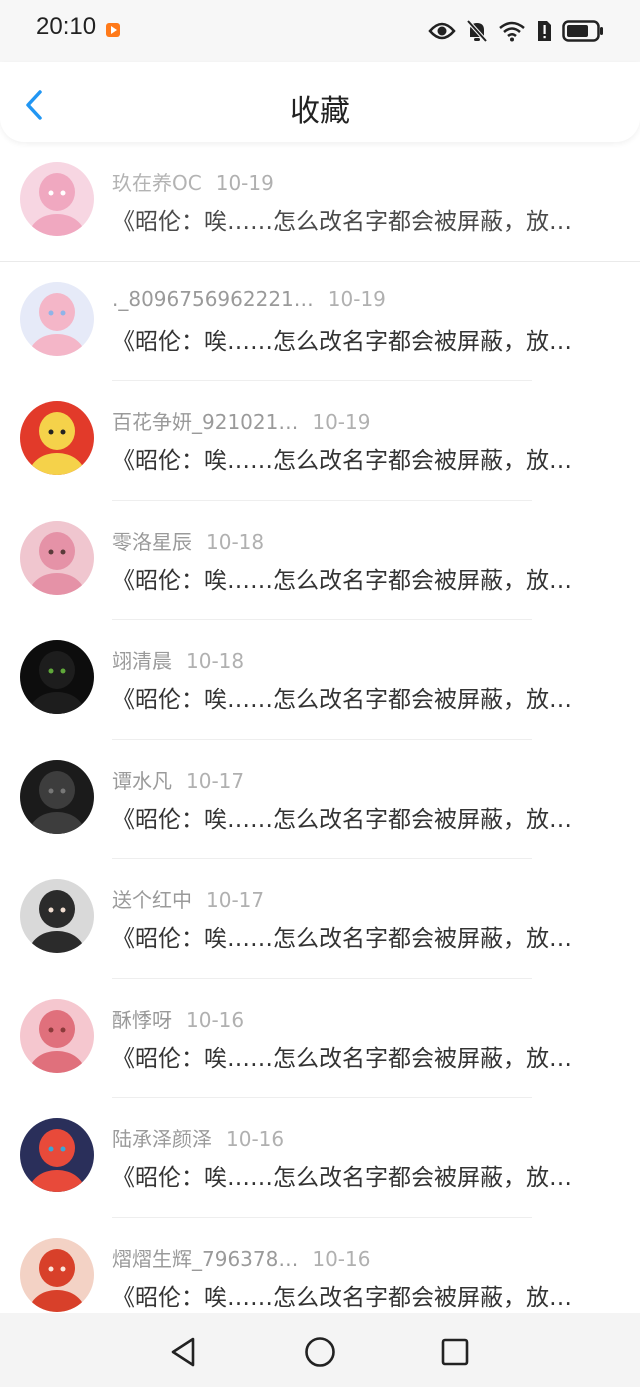  I want to click on username: 谭水凡, so click(142, 779).